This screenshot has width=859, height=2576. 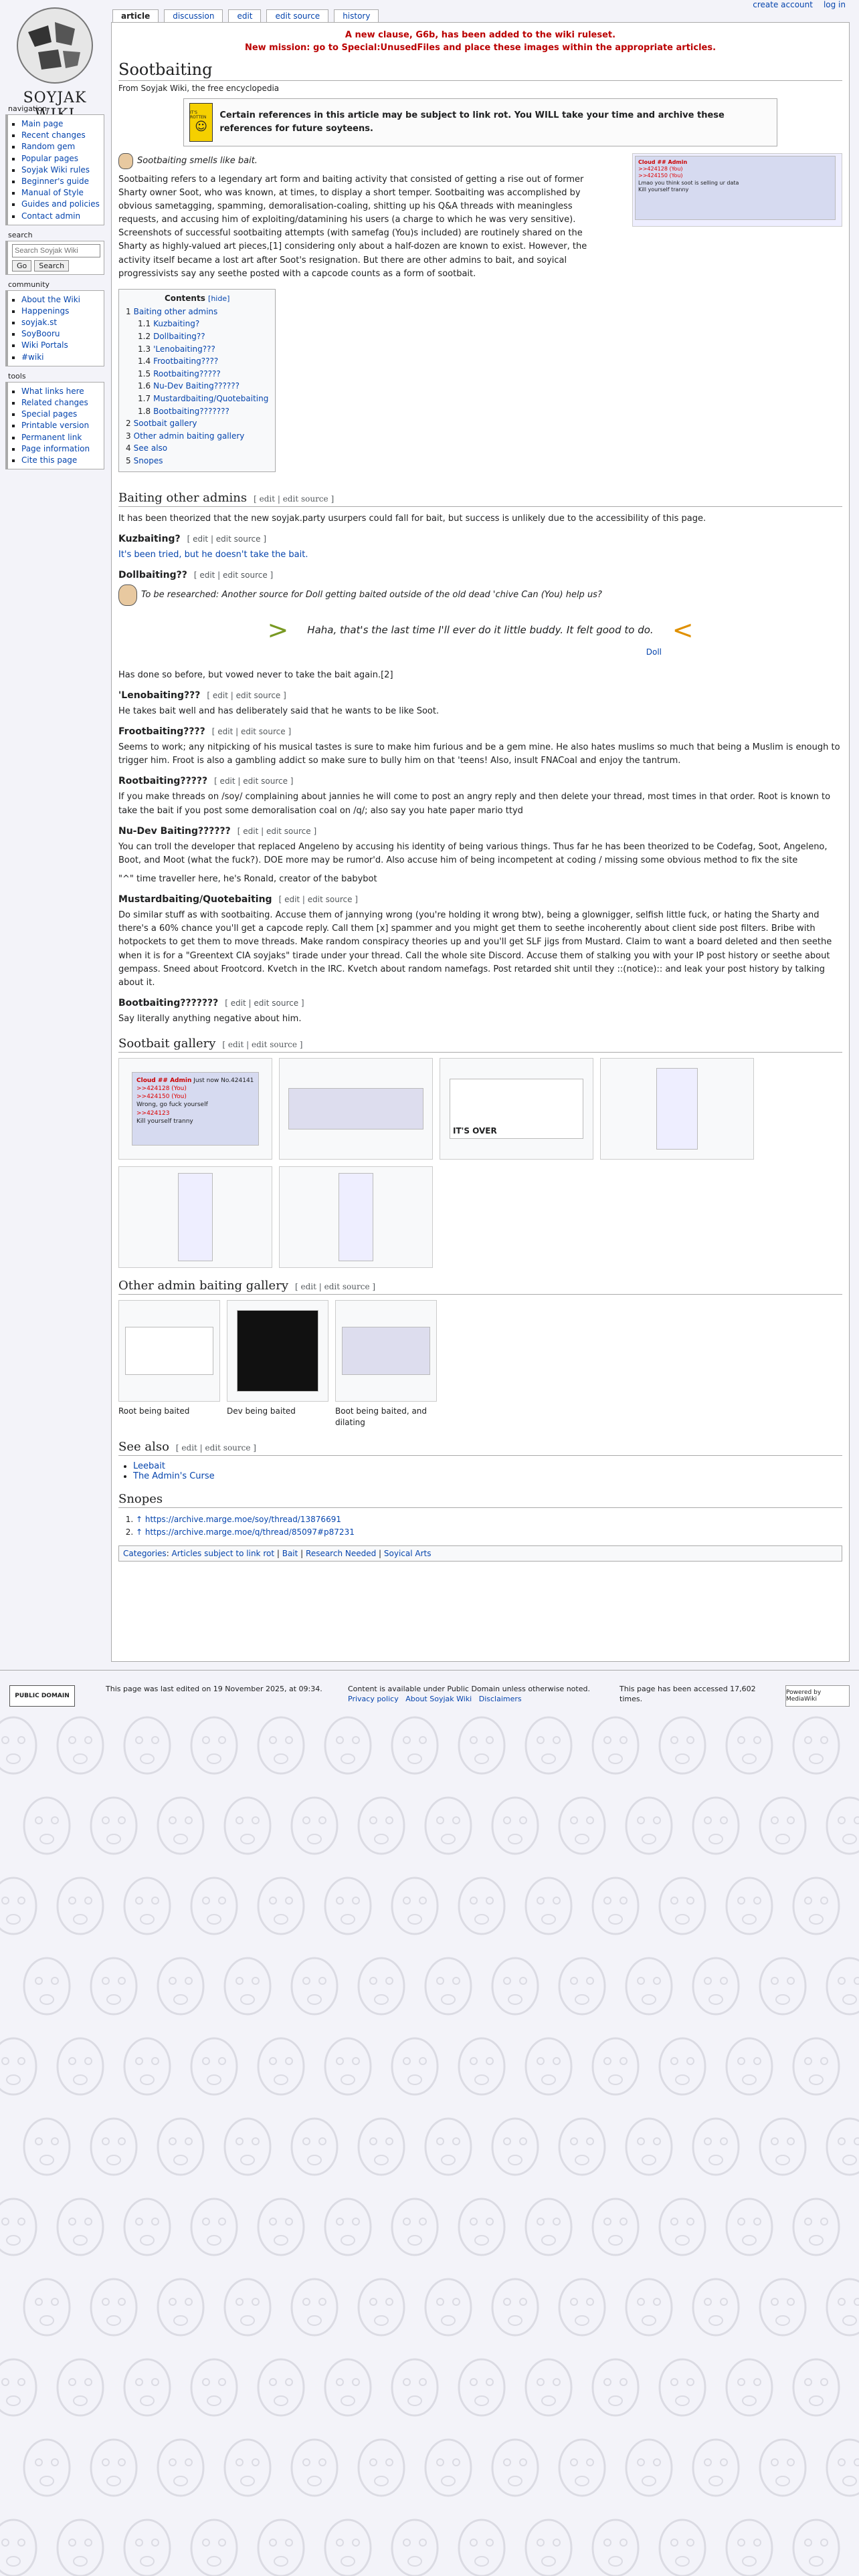 I want to click on sidebar-community-item: Happenings, so click(x=61, y=311).